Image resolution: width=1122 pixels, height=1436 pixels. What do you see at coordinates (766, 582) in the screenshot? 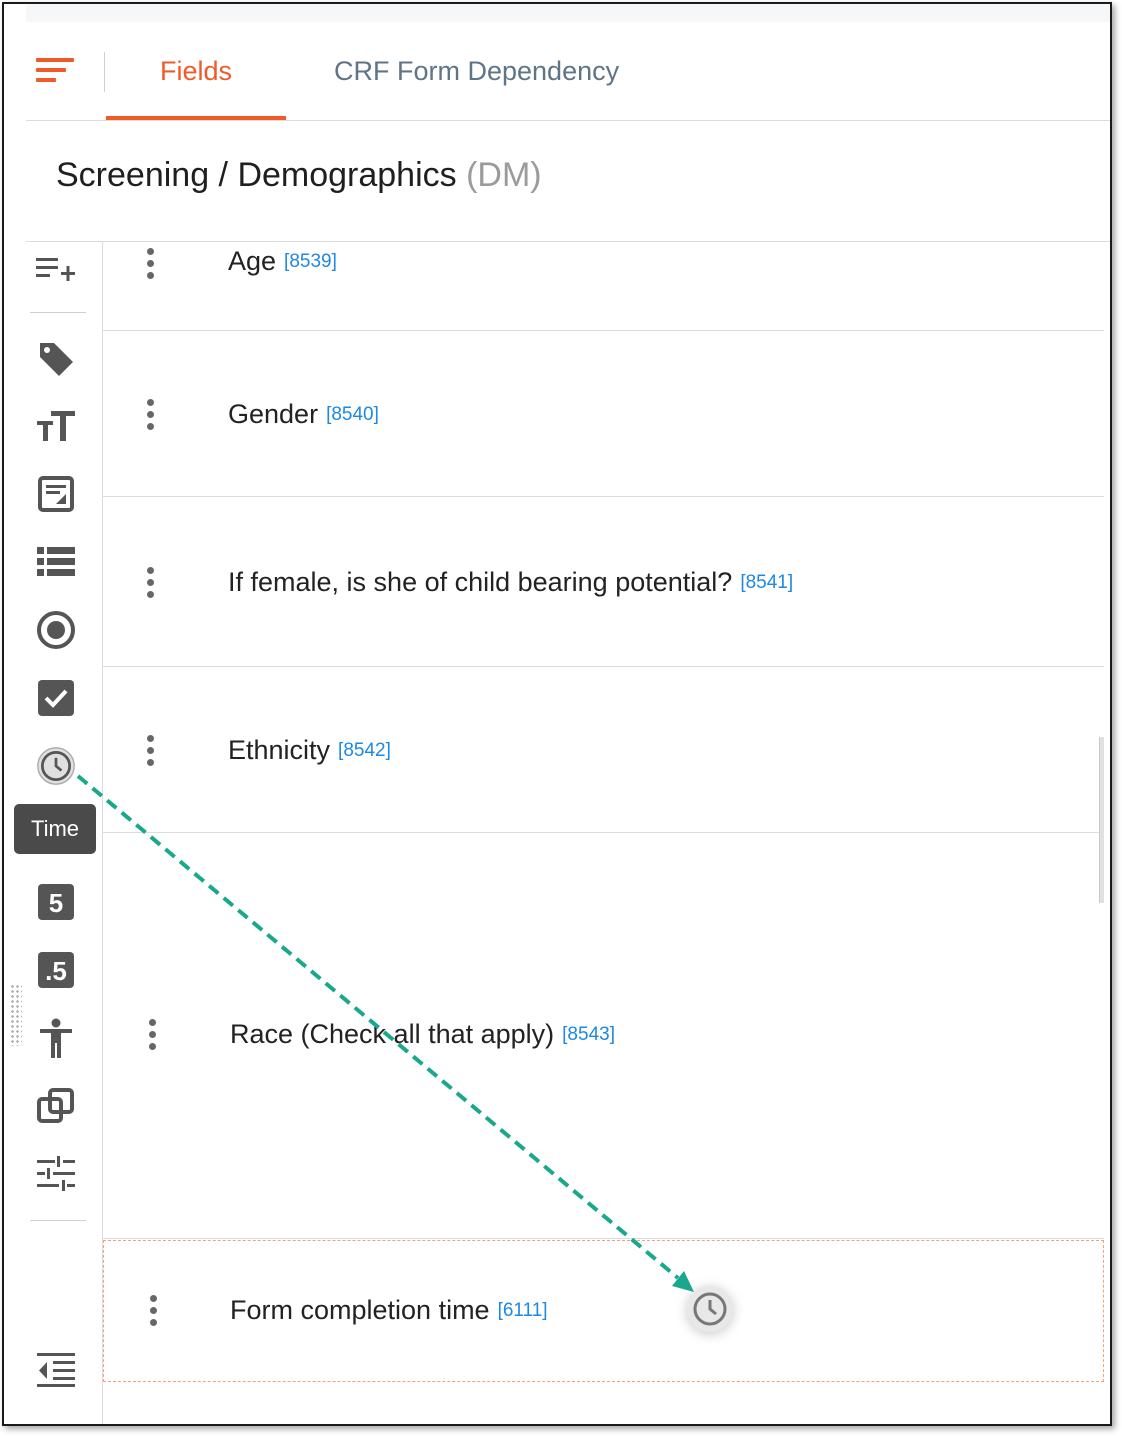
I see `field-id-link: [8541]` at bounding box center [766, 582].